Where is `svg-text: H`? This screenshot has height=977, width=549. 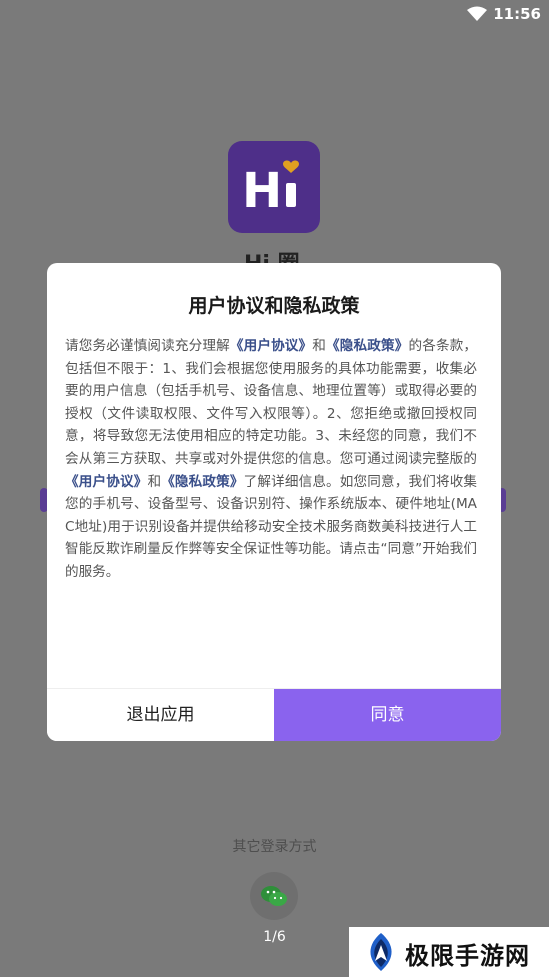
svg-text: H is located at coordinates (262, 191).